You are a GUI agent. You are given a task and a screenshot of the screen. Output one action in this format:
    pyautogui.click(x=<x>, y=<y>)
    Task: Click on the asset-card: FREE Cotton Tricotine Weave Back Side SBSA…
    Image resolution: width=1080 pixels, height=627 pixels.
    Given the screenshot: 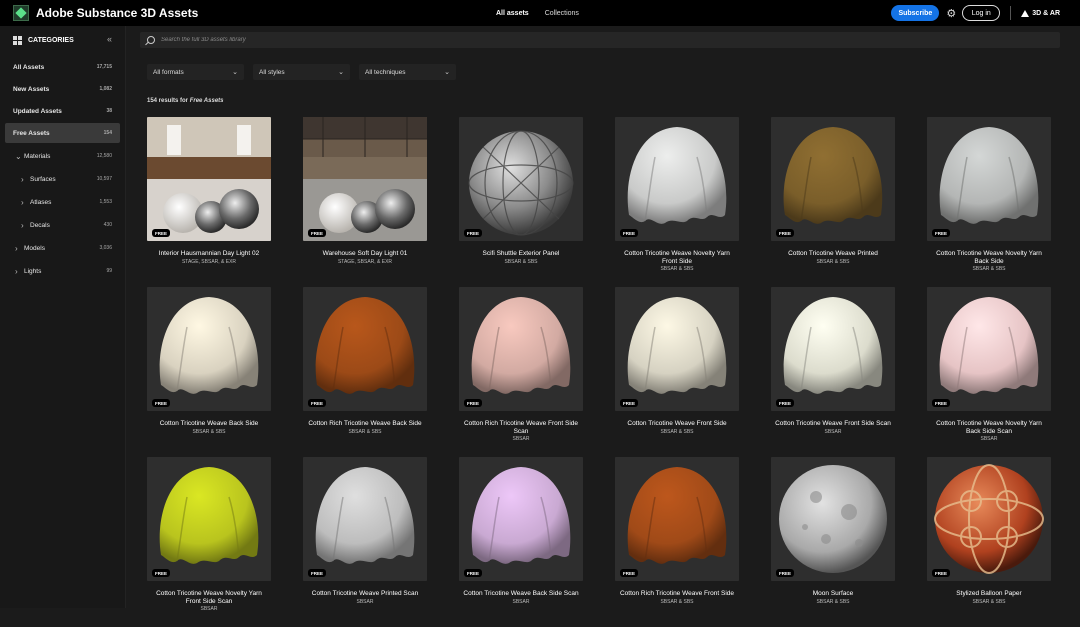 What is the action you would take?
    pyautogui.click(x=209, y=372)
    